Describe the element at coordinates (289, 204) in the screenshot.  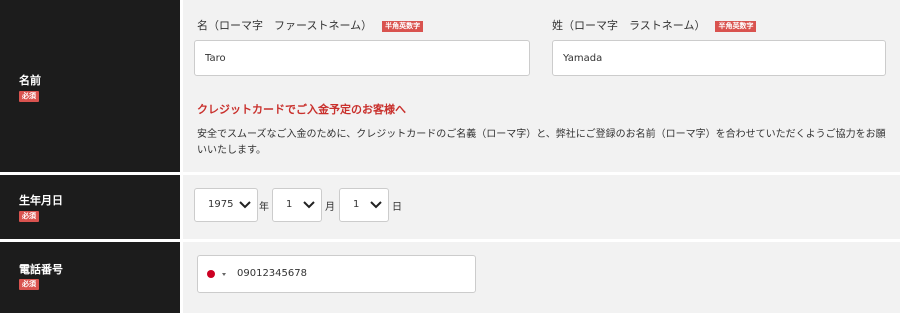
I see `month-value: 1` at that location.